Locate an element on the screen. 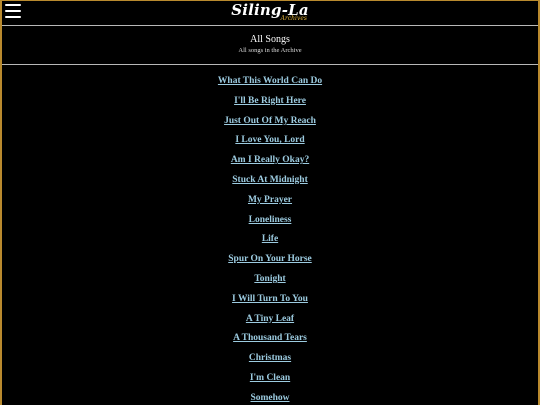 This screenshot has width=540, height=405. list-item: Am I Really Okay? is located at coordinates (270, 158).